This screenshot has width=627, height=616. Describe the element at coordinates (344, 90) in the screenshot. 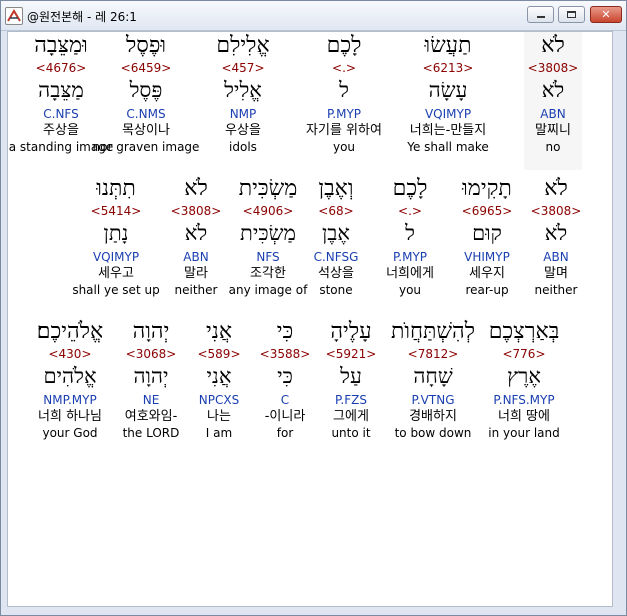

I see `lemma-word: ל` at that location.